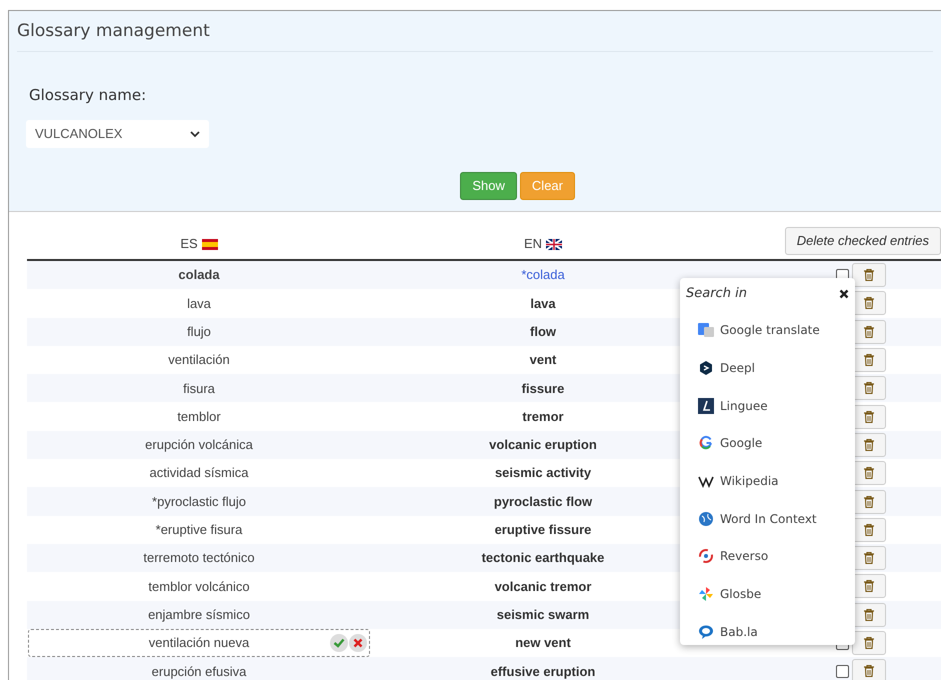  What do you see at coordinates (543, 473) in the screenshot?
I see `english-term: seismic activity` at bounding box center [543, 473].